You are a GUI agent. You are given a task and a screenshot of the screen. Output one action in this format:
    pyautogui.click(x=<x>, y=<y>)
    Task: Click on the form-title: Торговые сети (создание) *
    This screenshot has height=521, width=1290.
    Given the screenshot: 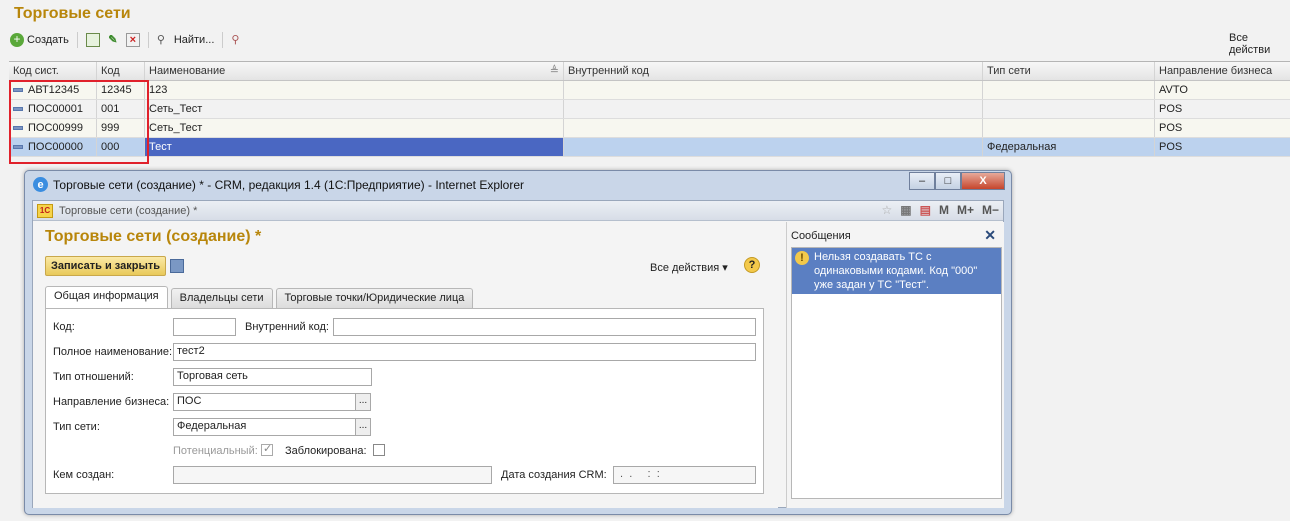 What is the action you would take?
    pyautogui.click(x=153, y=236)
    